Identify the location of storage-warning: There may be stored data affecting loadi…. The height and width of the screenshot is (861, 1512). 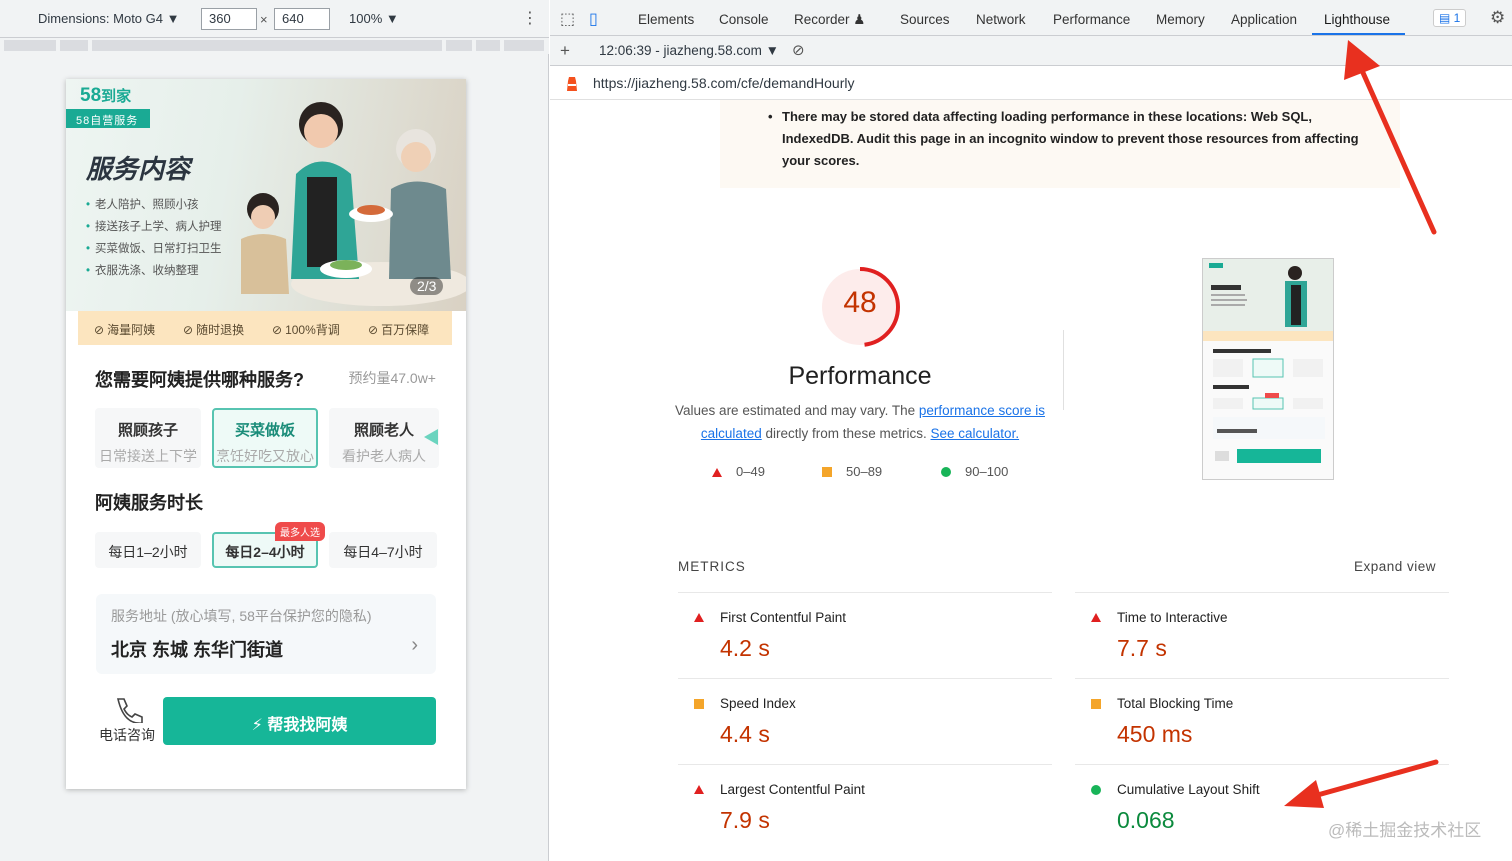
(1060, 144).